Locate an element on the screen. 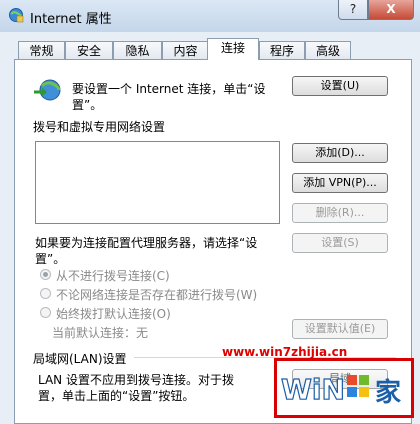  radio-never-dial is located at coordinates (45, 274).